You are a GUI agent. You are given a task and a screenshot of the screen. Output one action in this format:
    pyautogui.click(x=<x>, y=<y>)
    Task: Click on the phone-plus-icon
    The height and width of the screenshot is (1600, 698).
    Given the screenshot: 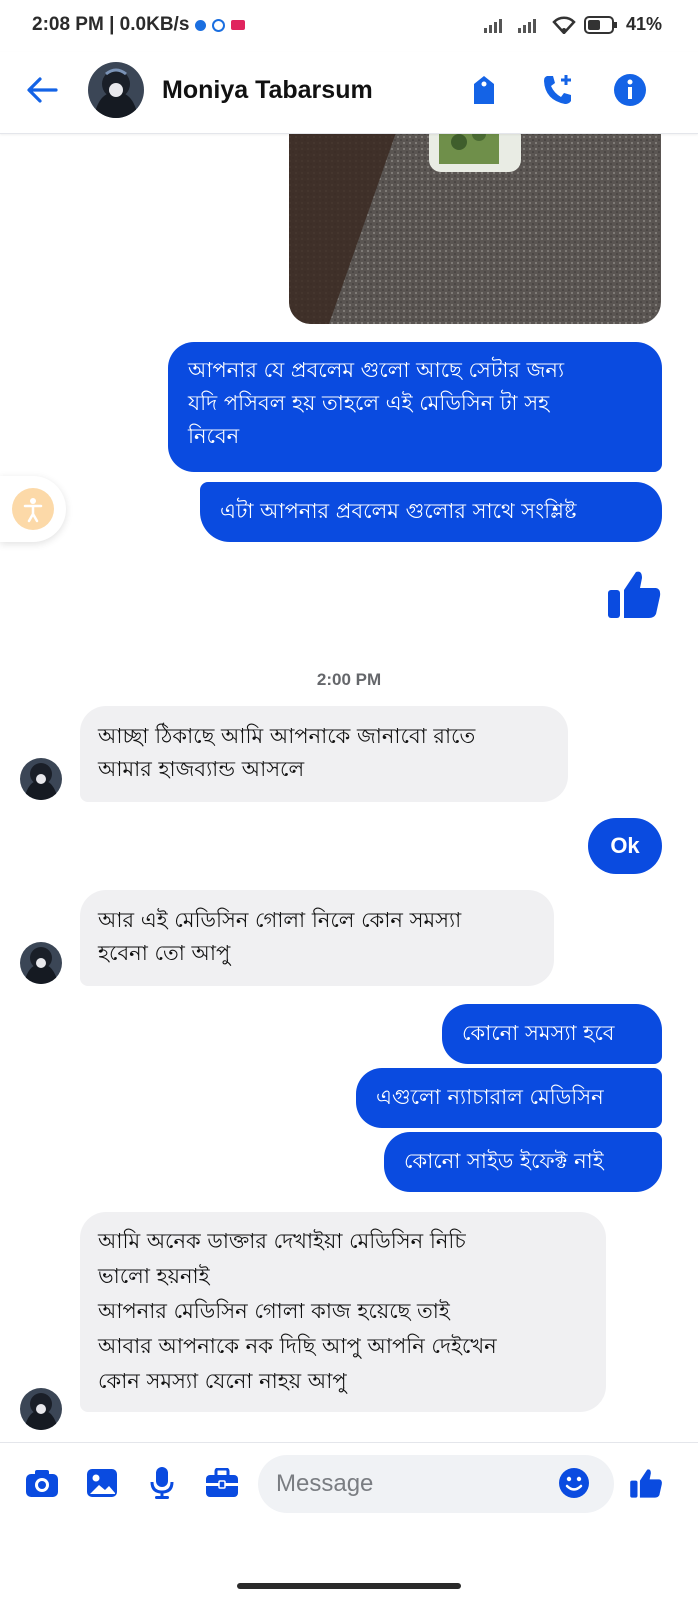 What is the action you would take?
    pyautogui.click(x=557, y=89)
    